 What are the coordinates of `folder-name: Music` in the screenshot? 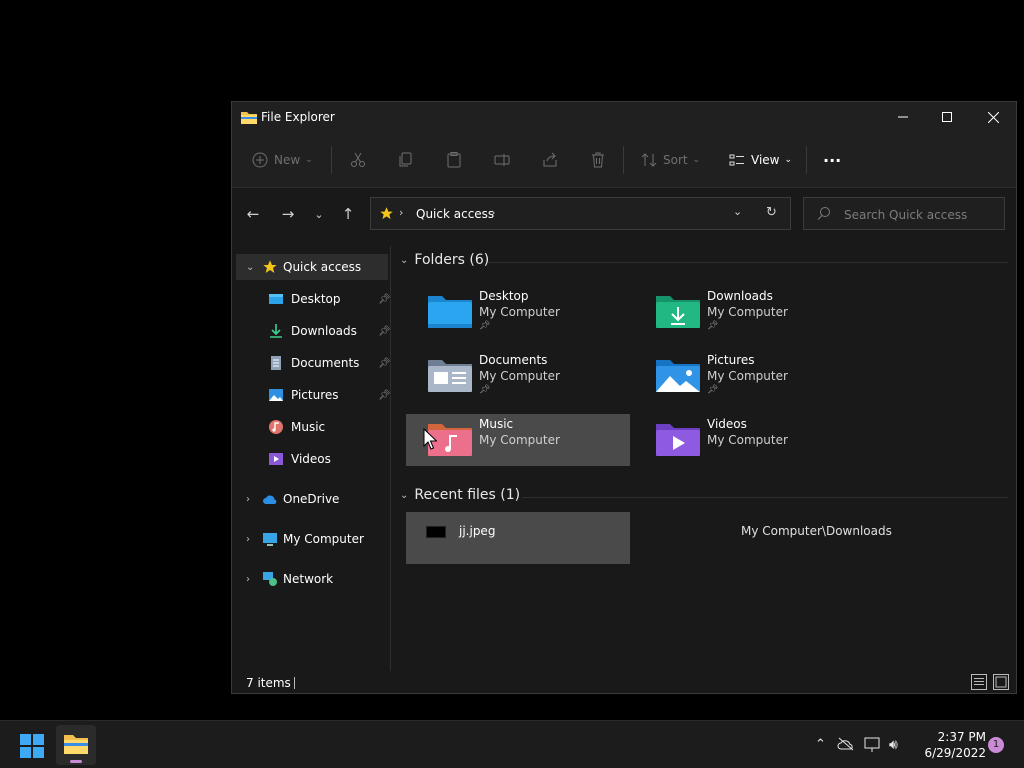 It's located at (496, 424).